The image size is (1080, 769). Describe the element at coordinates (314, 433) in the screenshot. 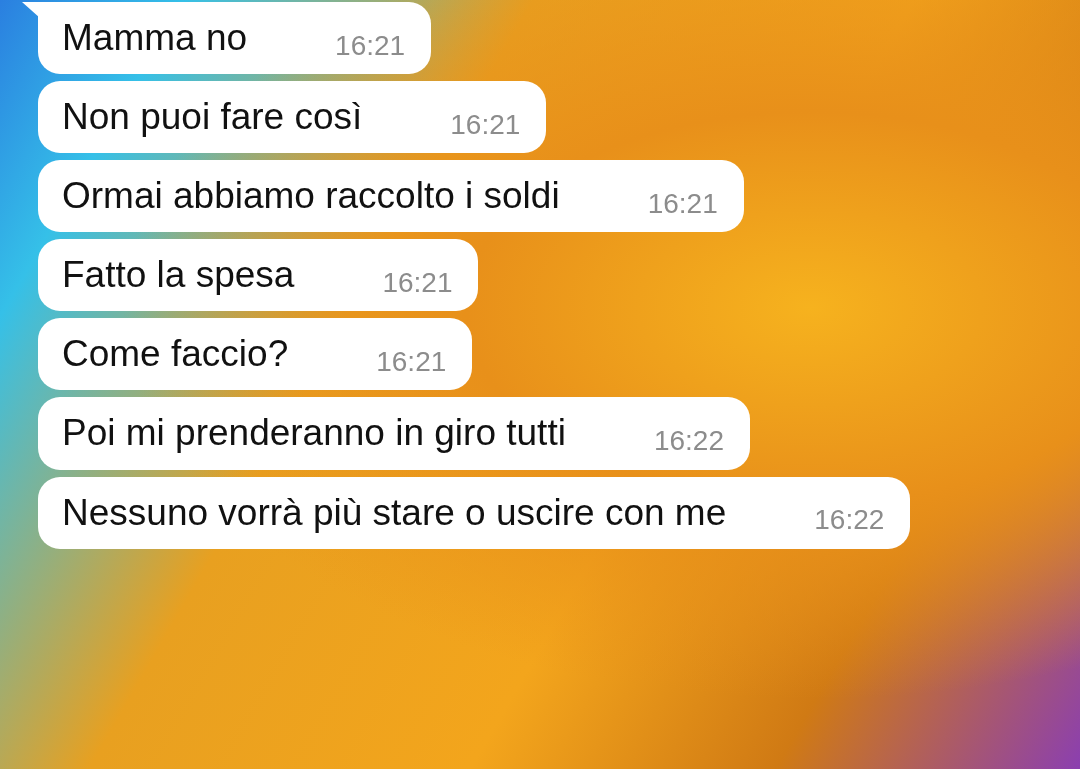

I see `message-text: Poi mi prenderanno in giro tutti` at that location.